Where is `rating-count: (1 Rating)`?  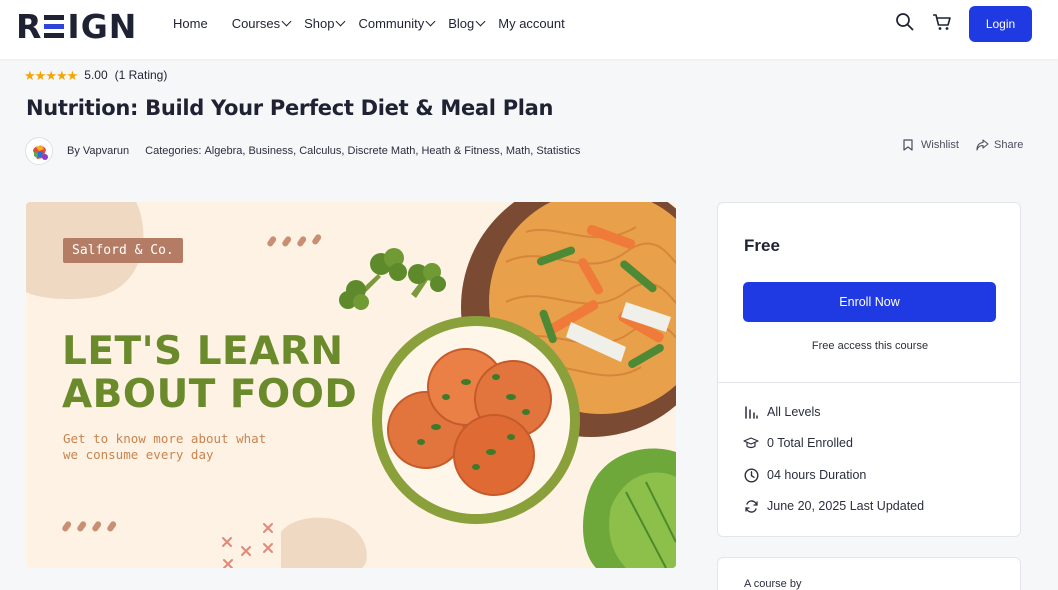 rating-count: (1 Rating) is located at coordinates (141, 75).